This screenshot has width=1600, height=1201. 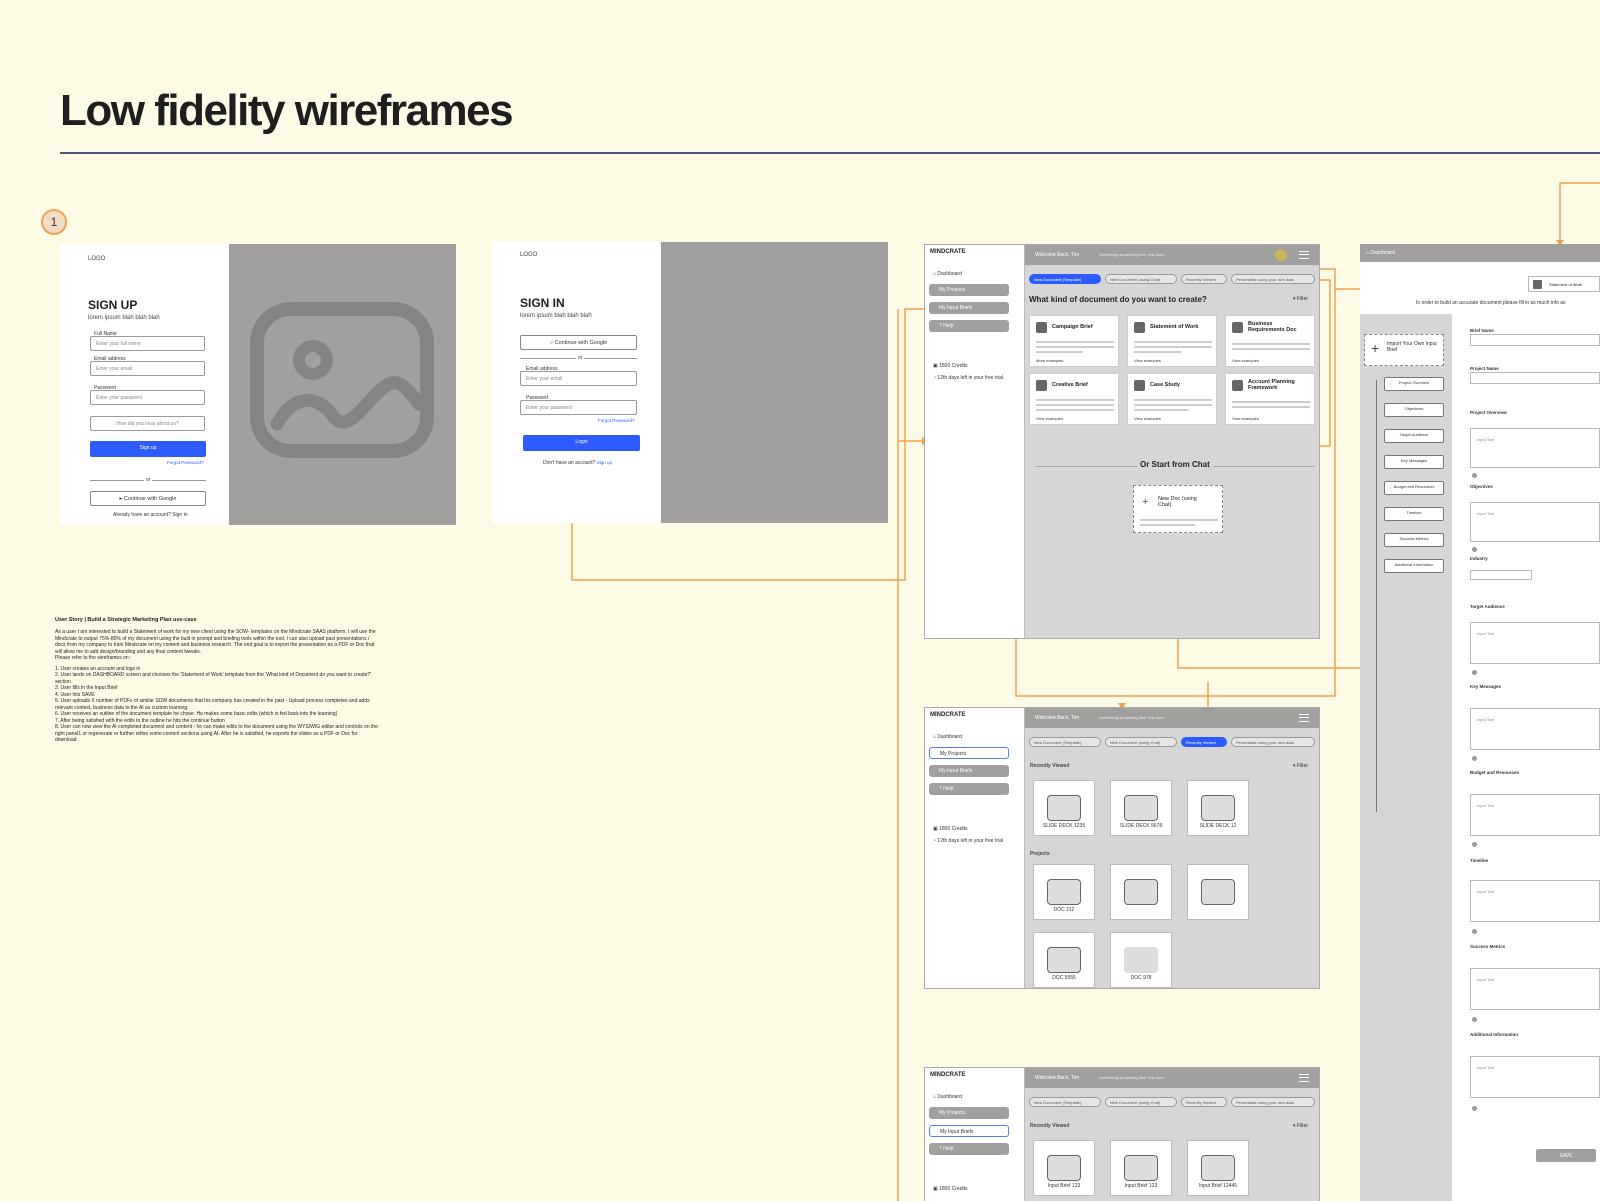 I want to click on new-chat-doc-card: + New Doc (using Chat), so click(x=1178, y=509).